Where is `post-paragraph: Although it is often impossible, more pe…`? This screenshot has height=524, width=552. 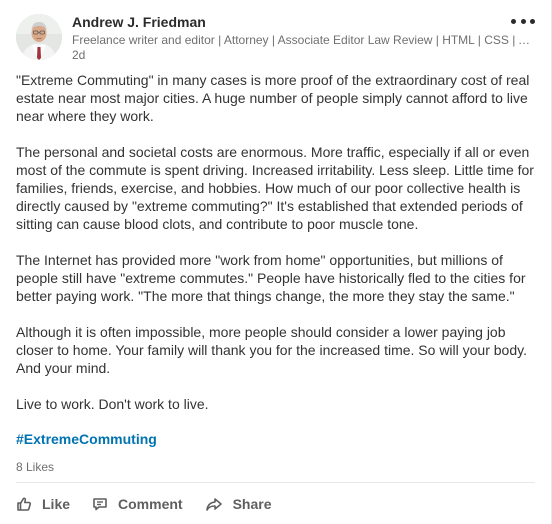
post-paragraph: Although it is often impossible, more pe… is located at coordinates (271, 350).